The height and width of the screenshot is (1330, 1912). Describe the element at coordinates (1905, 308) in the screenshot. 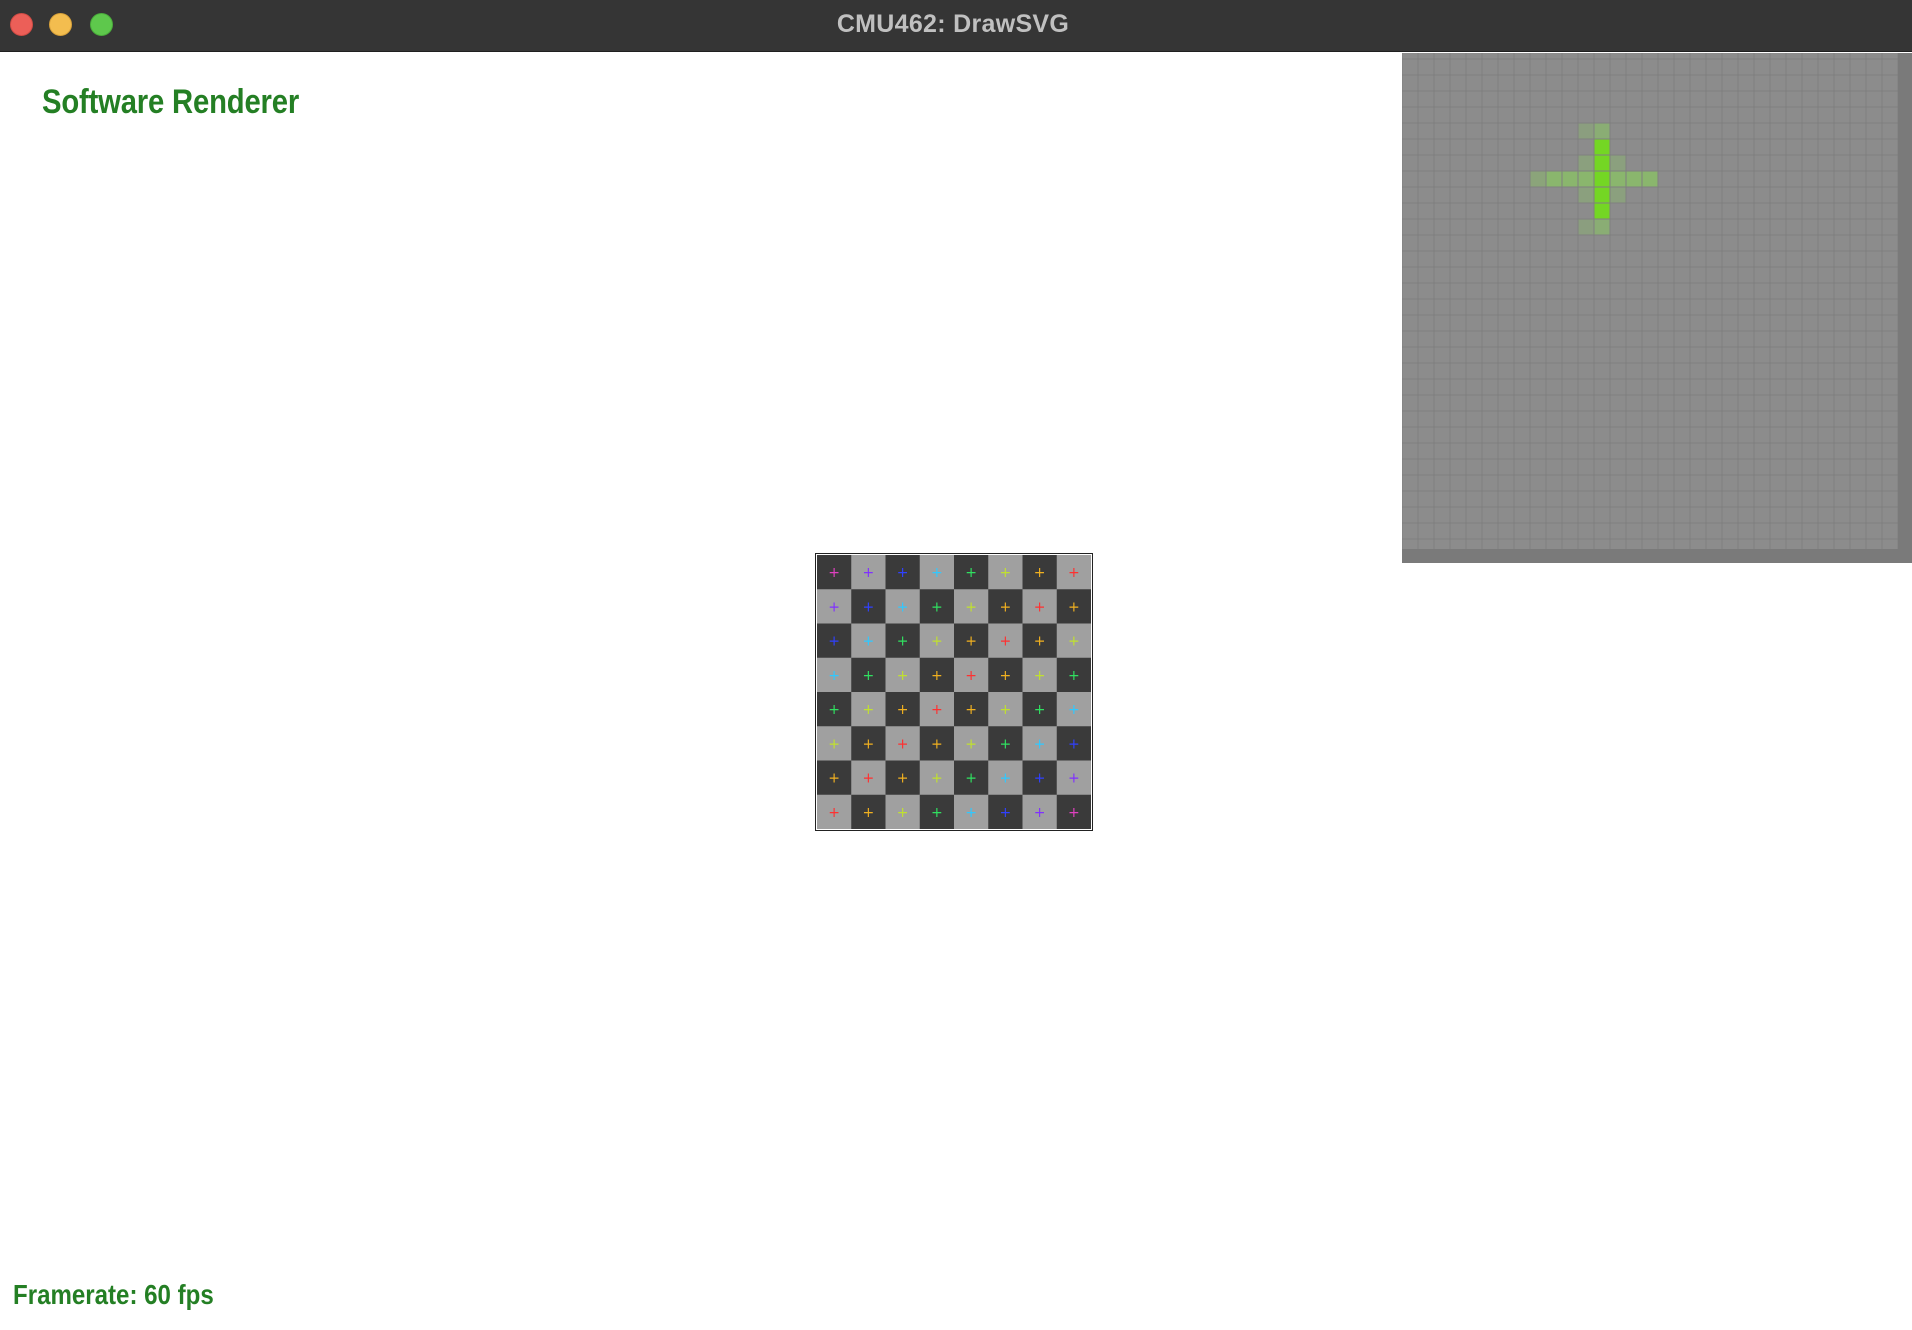

I see `inspector-border-right` at that location.